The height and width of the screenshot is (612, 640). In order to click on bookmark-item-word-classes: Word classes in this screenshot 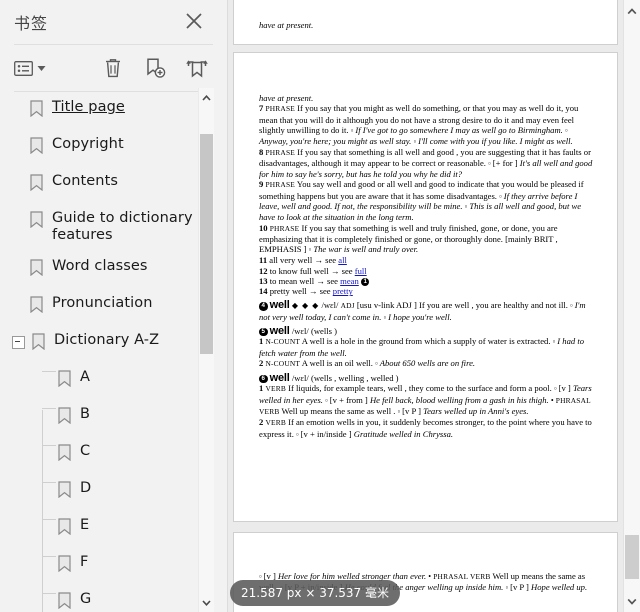, I will do `click(103, 269)`.